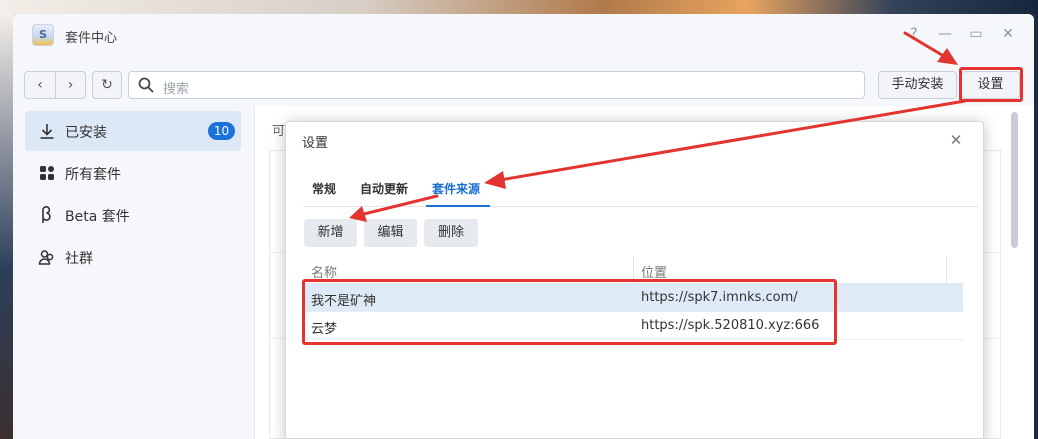 The height and width of the screenshot is (439, 1038). Describe the element at coordinates (330, 233) in the screenshot. I see `add-source-button: 新增` at that location.